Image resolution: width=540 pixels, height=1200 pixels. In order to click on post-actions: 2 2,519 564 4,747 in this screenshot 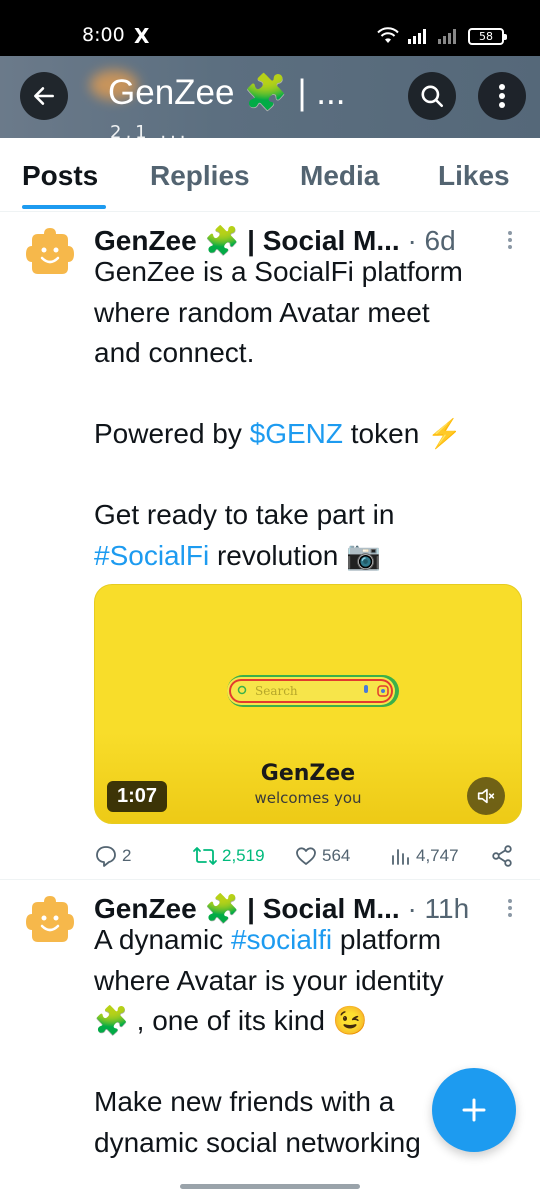, I will do `click(309, 859)`.